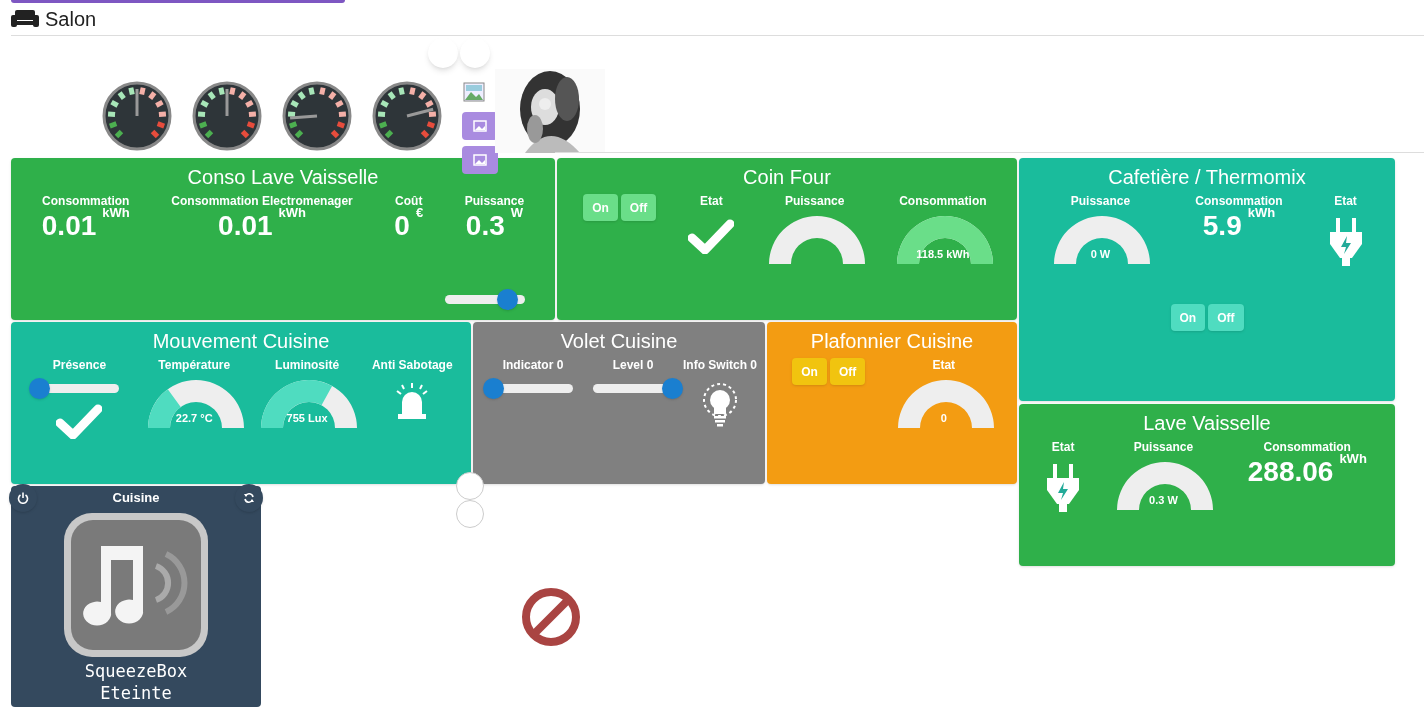 This screenshot has height=718, width=1424. I want to click on value-text: 0.3, so click(485, 226).